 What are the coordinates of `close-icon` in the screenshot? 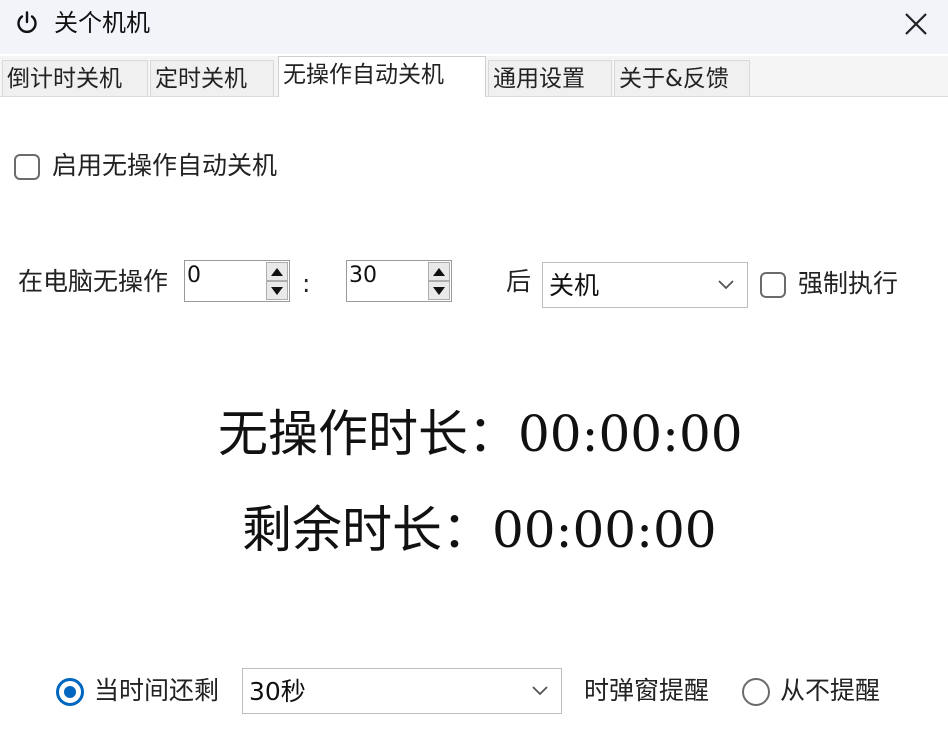 It's located at (916, 24).